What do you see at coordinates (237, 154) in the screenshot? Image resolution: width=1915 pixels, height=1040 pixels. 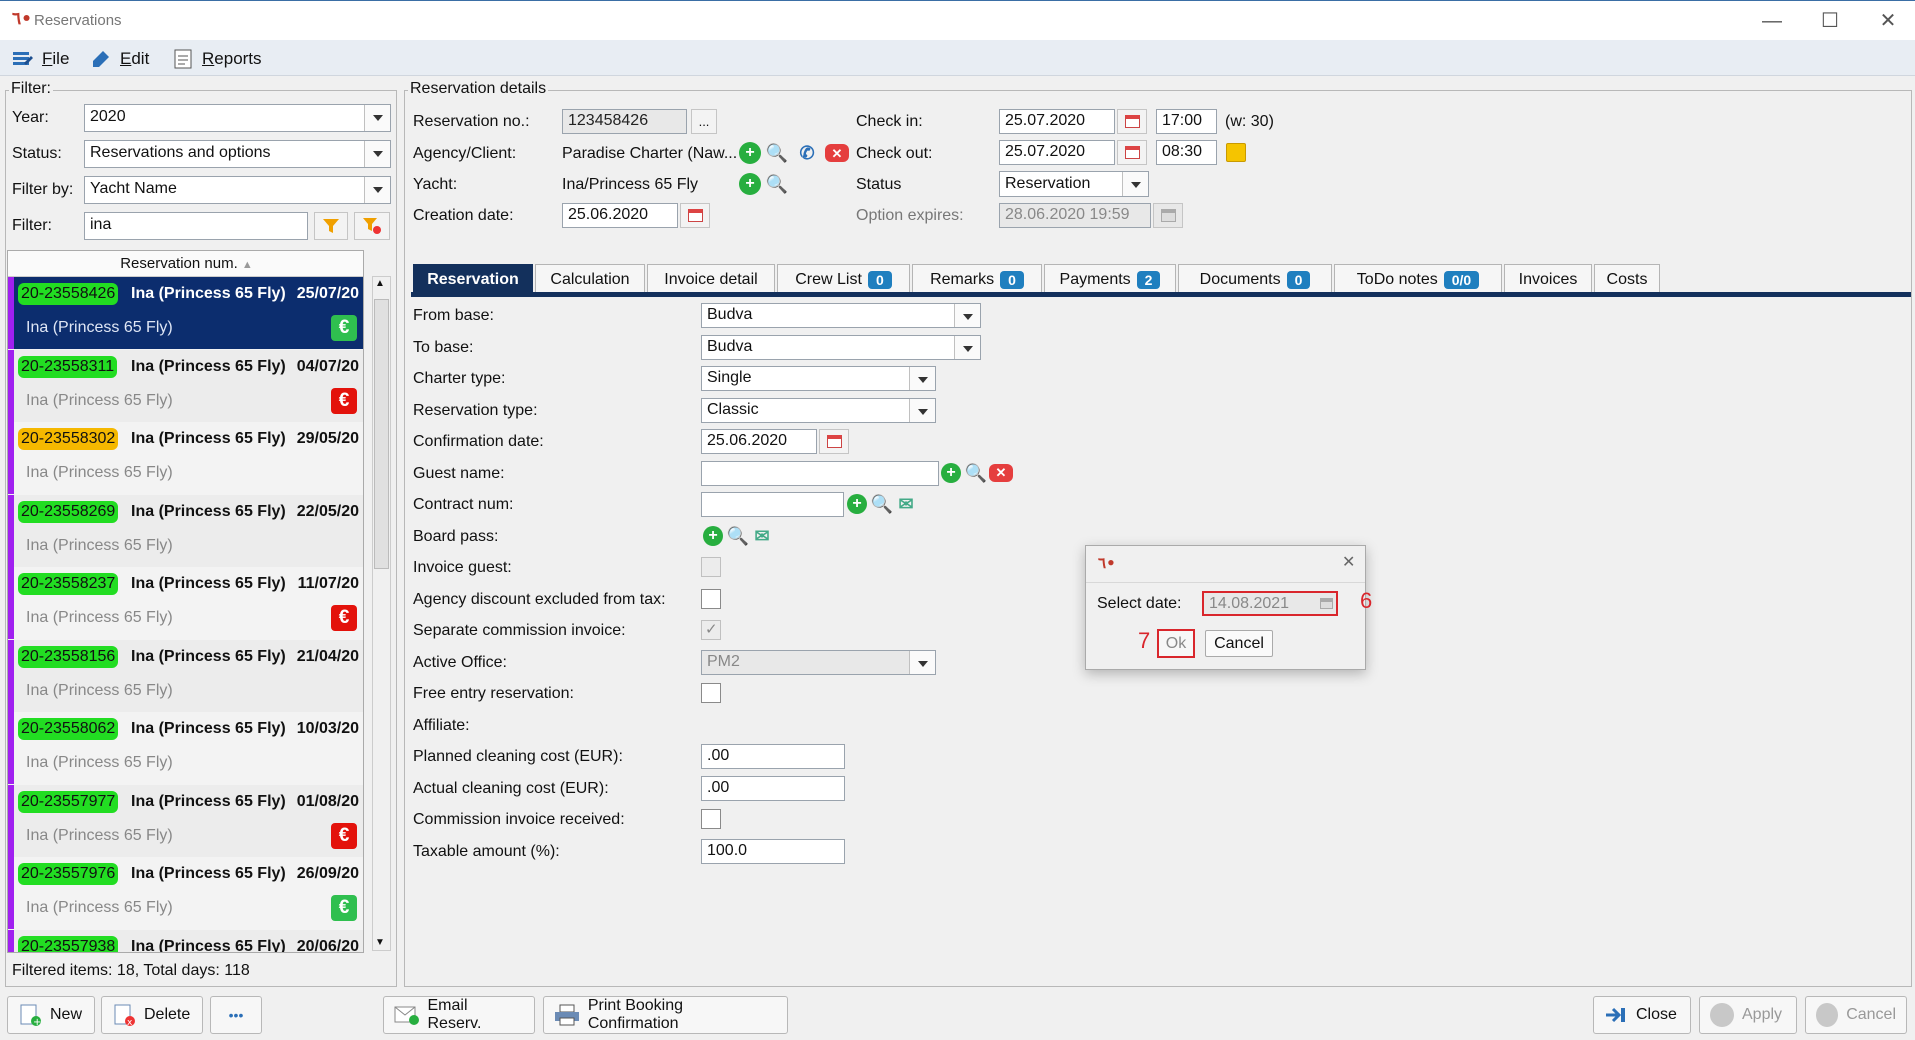 I see `status-select: Reservations and options` at bounding box center [237, 154].